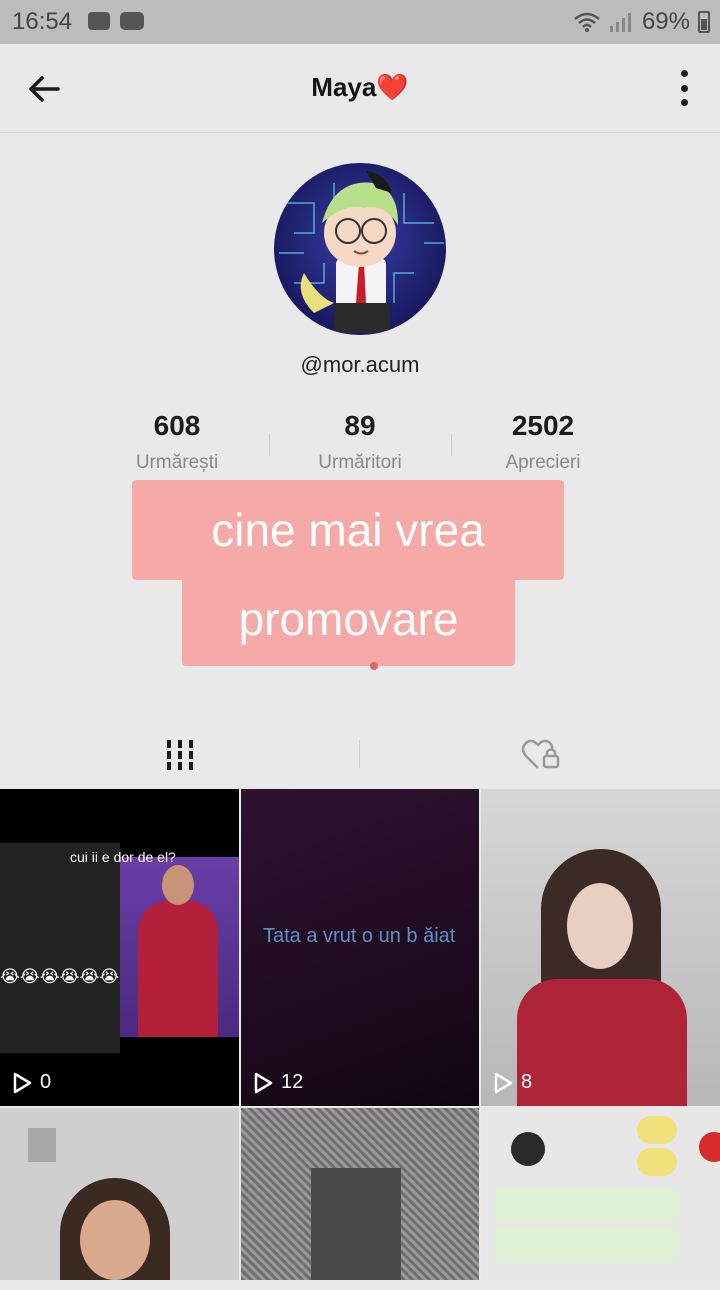  What do you see at coordinates (360, 462) in the screenshot?
I see `stat-followers-label: Urmăritori` at bounding box center [360, 462].